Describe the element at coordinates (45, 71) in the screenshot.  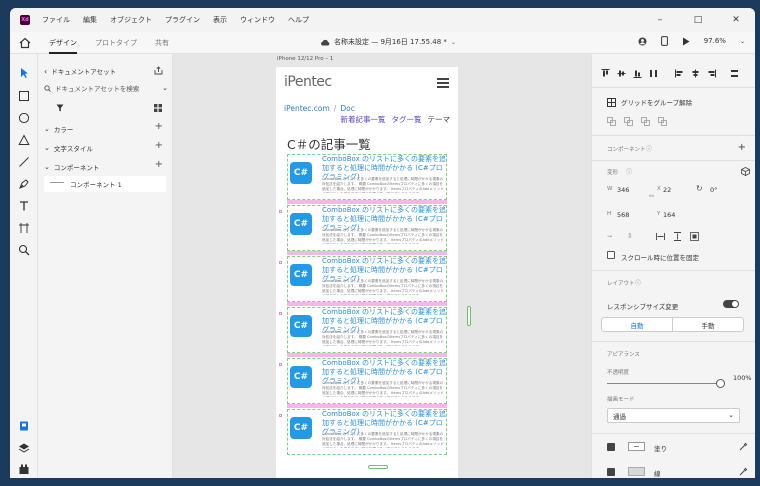
I see `chevron-left-icon: ‹` at that location.